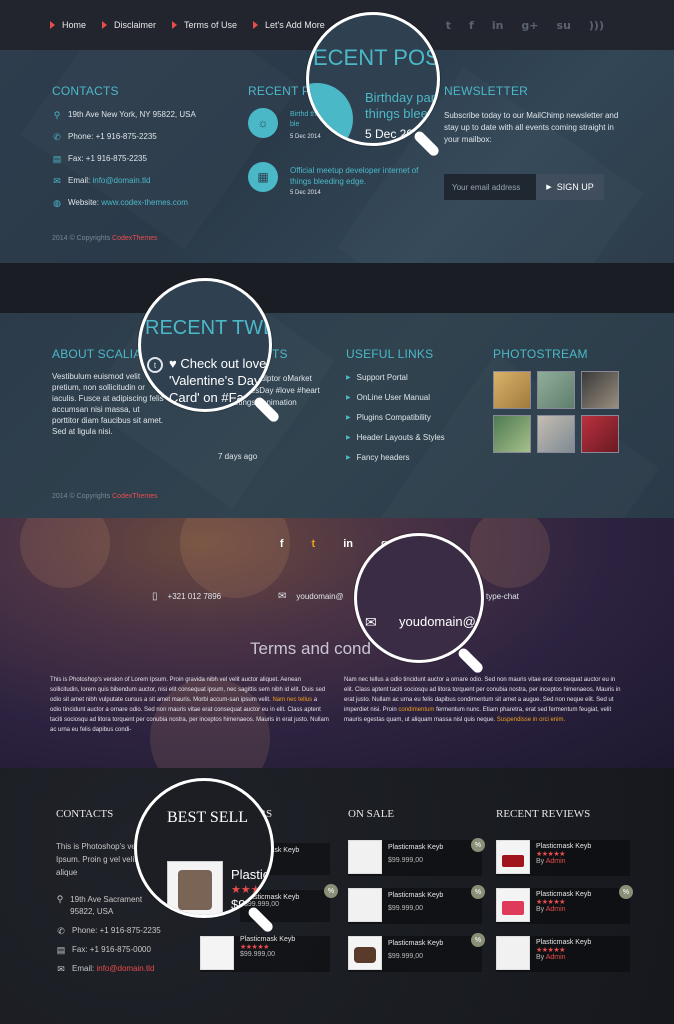 The image size is (674, 1024). Describe the element at coordinates (540, 909) in the screenshot. I see `by-label: By` at that location.